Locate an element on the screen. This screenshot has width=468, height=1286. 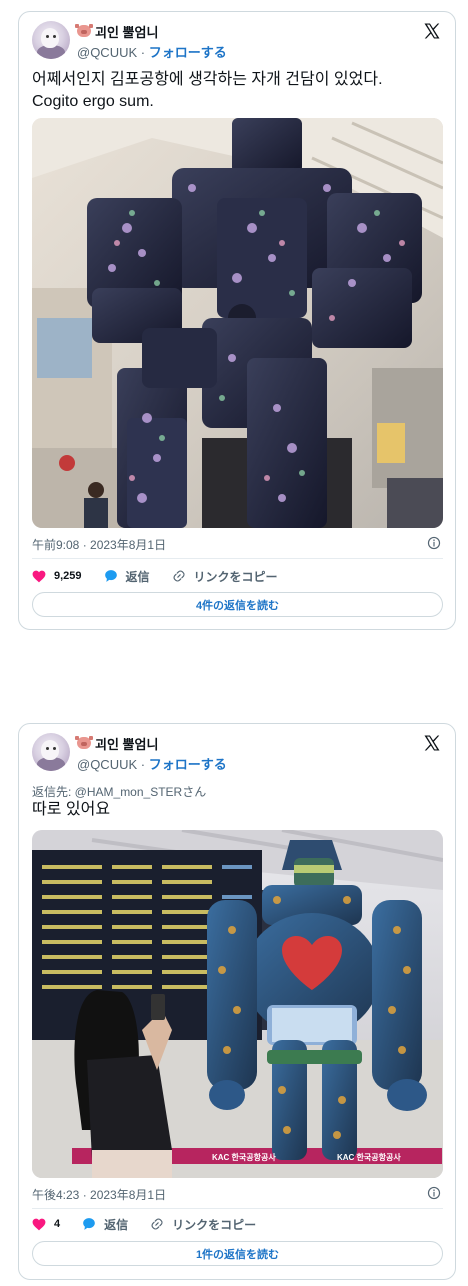
read-replies-button: 1件の返信を読む is located at coordinates (237, 1253).